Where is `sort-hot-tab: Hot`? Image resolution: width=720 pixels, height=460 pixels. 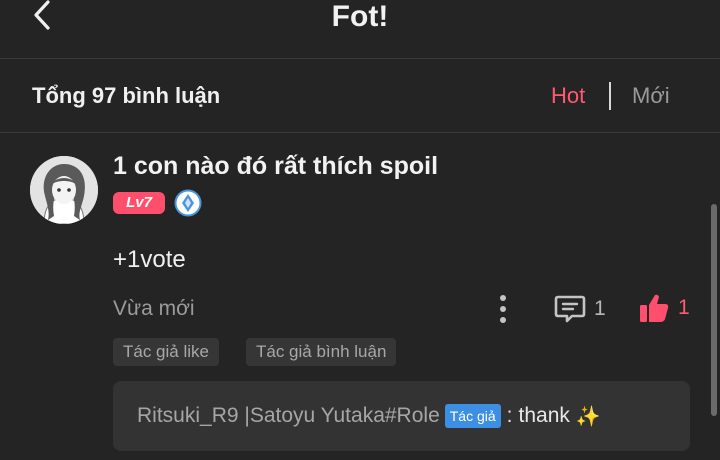 sort-hot-tab: Hot is located at coordinates (568, 96).